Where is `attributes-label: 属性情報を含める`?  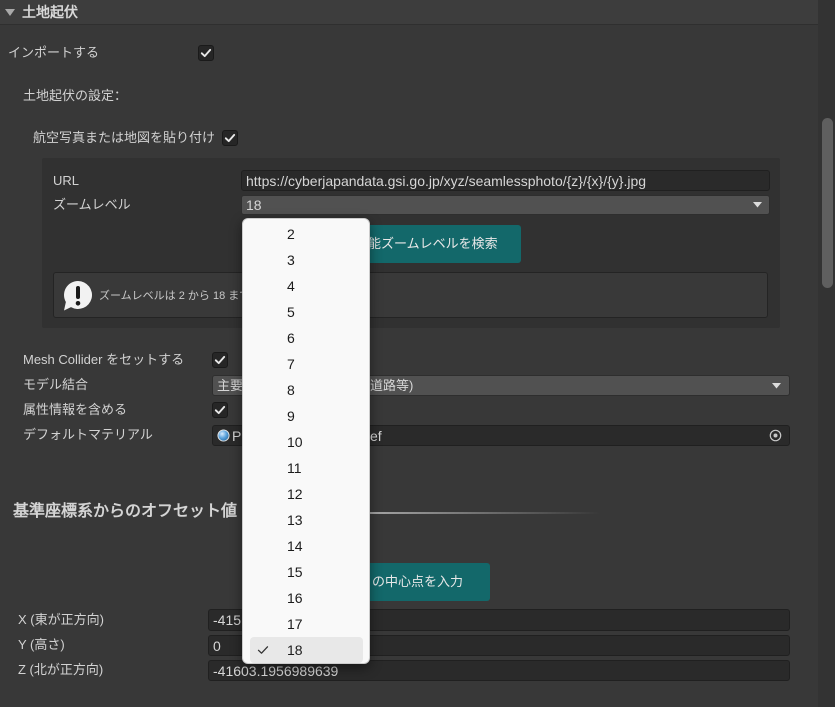
attributes-label: 属性情報を含める is located at coordinates (75, 409).